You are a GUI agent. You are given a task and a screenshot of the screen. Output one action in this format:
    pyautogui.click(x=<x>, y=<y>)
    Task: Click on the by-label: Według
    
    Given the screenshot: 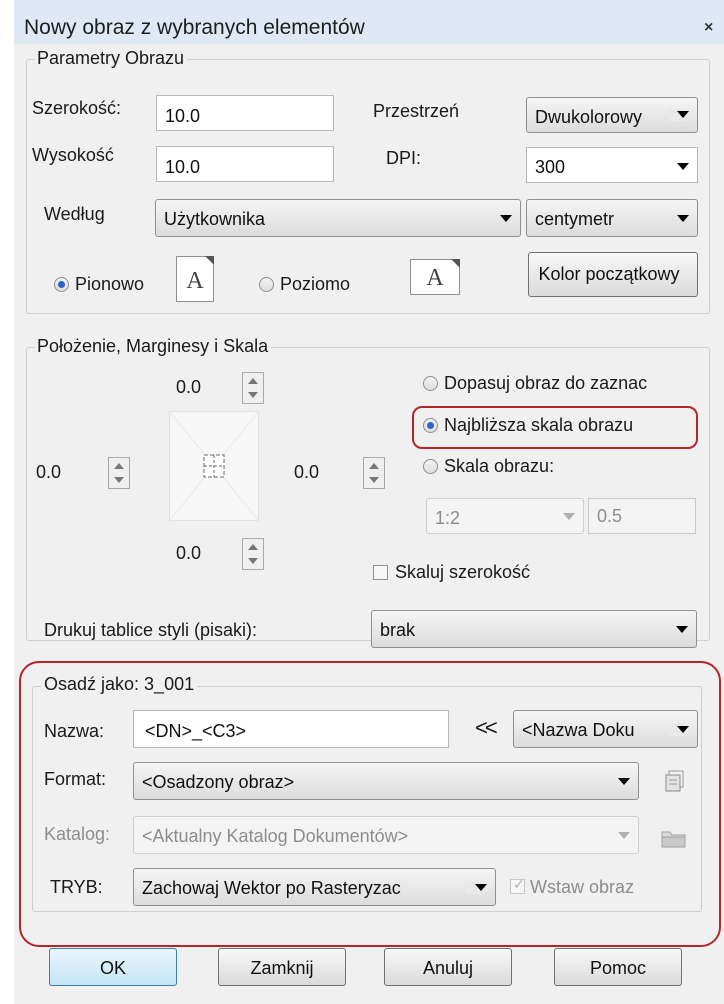 What is the action you would take?
    pyautogui.click(x=74, y=214)
    